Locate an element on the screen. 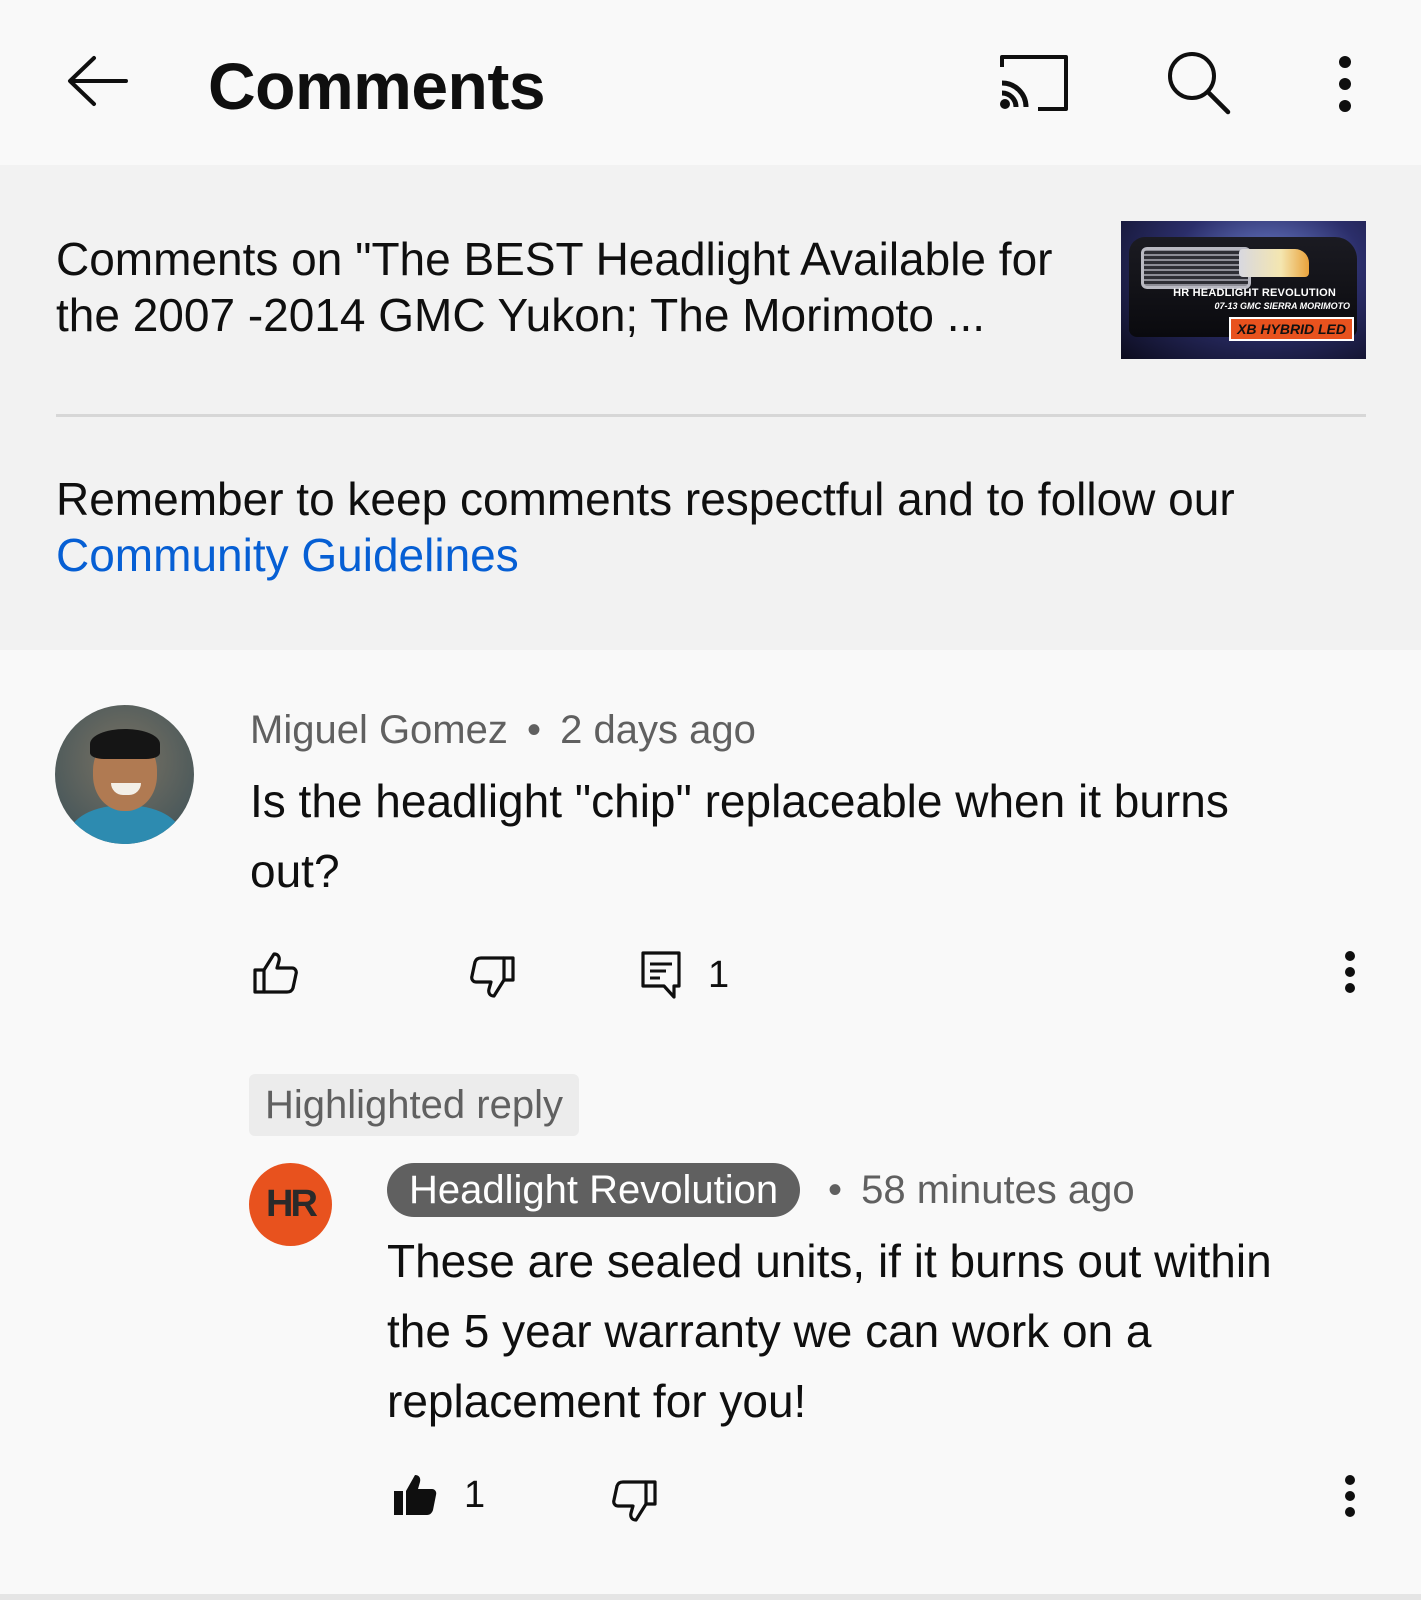 The width and height of the screenshot is (1421, 1600). comment-time: 2 days ago is located at coordinates (658, 730).